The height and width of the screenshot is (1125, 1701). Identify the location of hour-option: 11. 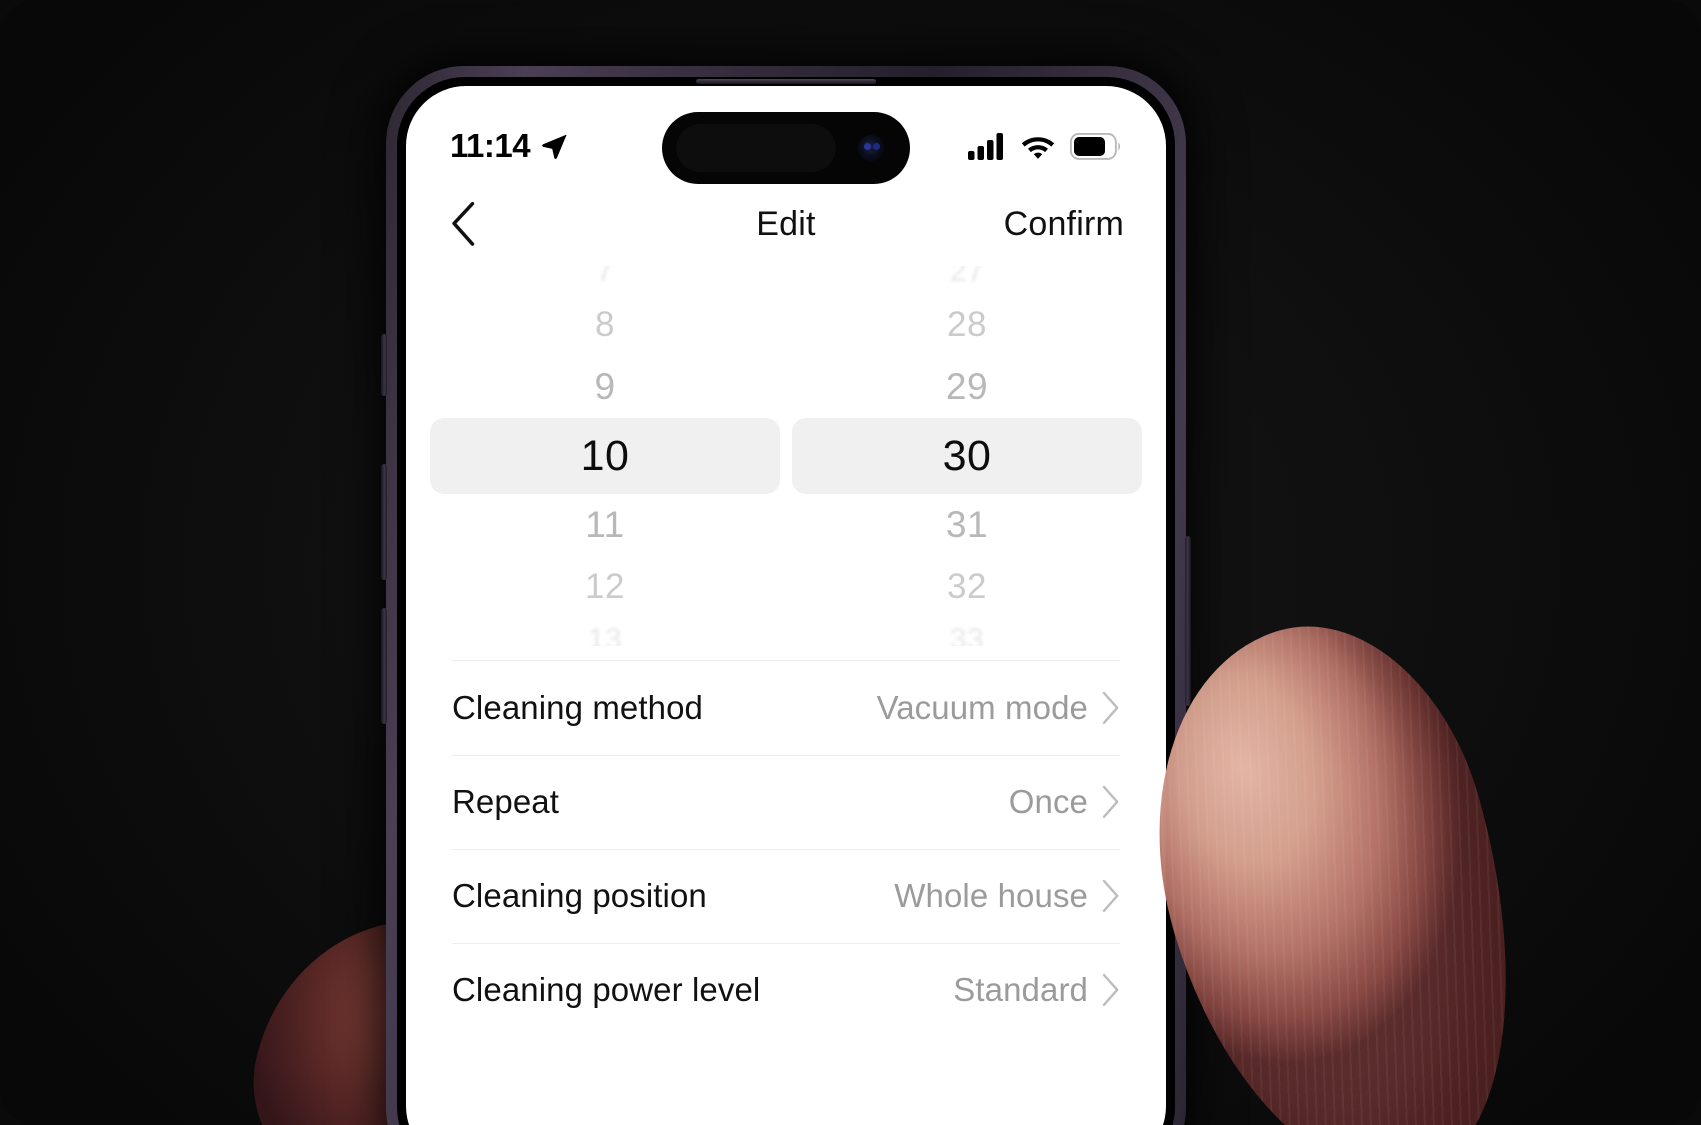
(605, 525).